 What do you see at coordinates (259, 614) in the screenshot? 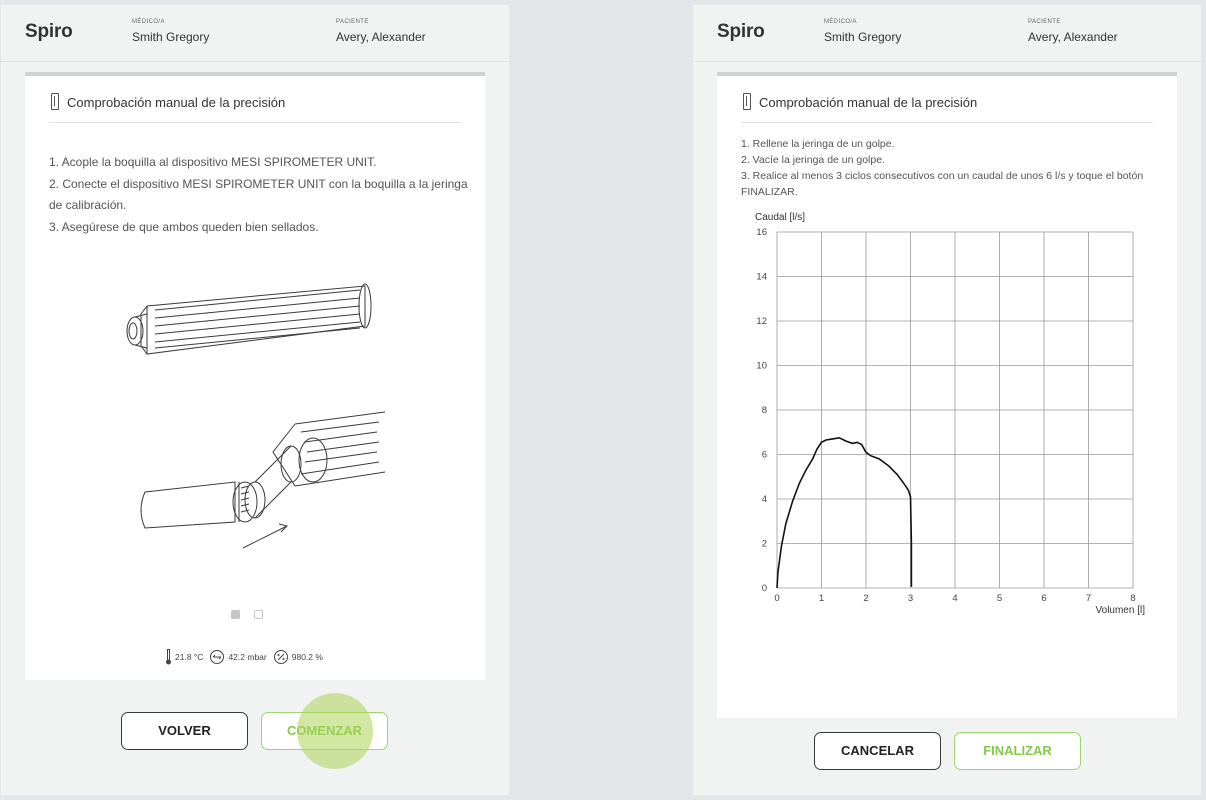
I see `page-dot` at bounding box center [259, 614].